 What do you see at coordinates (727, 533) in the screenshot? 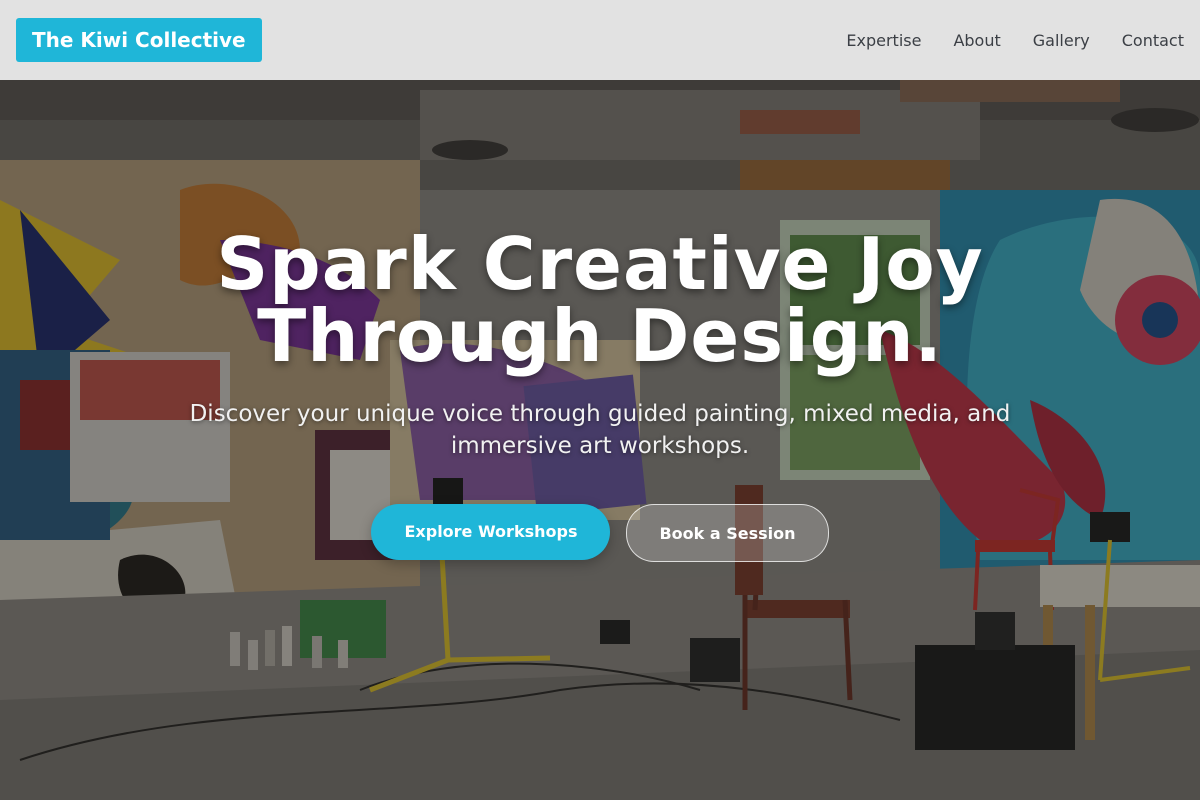
I see `book-session-button: Book a Session` at bounding box center [727, 533].